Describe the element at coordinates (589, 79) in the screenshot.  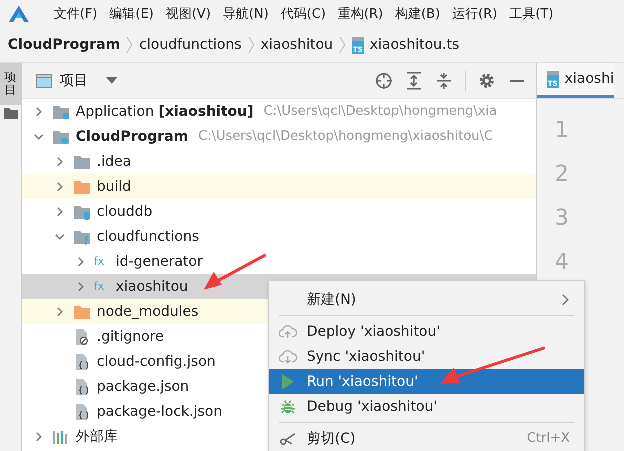
I see `editor-tab-label: xiaoshi` at that location.